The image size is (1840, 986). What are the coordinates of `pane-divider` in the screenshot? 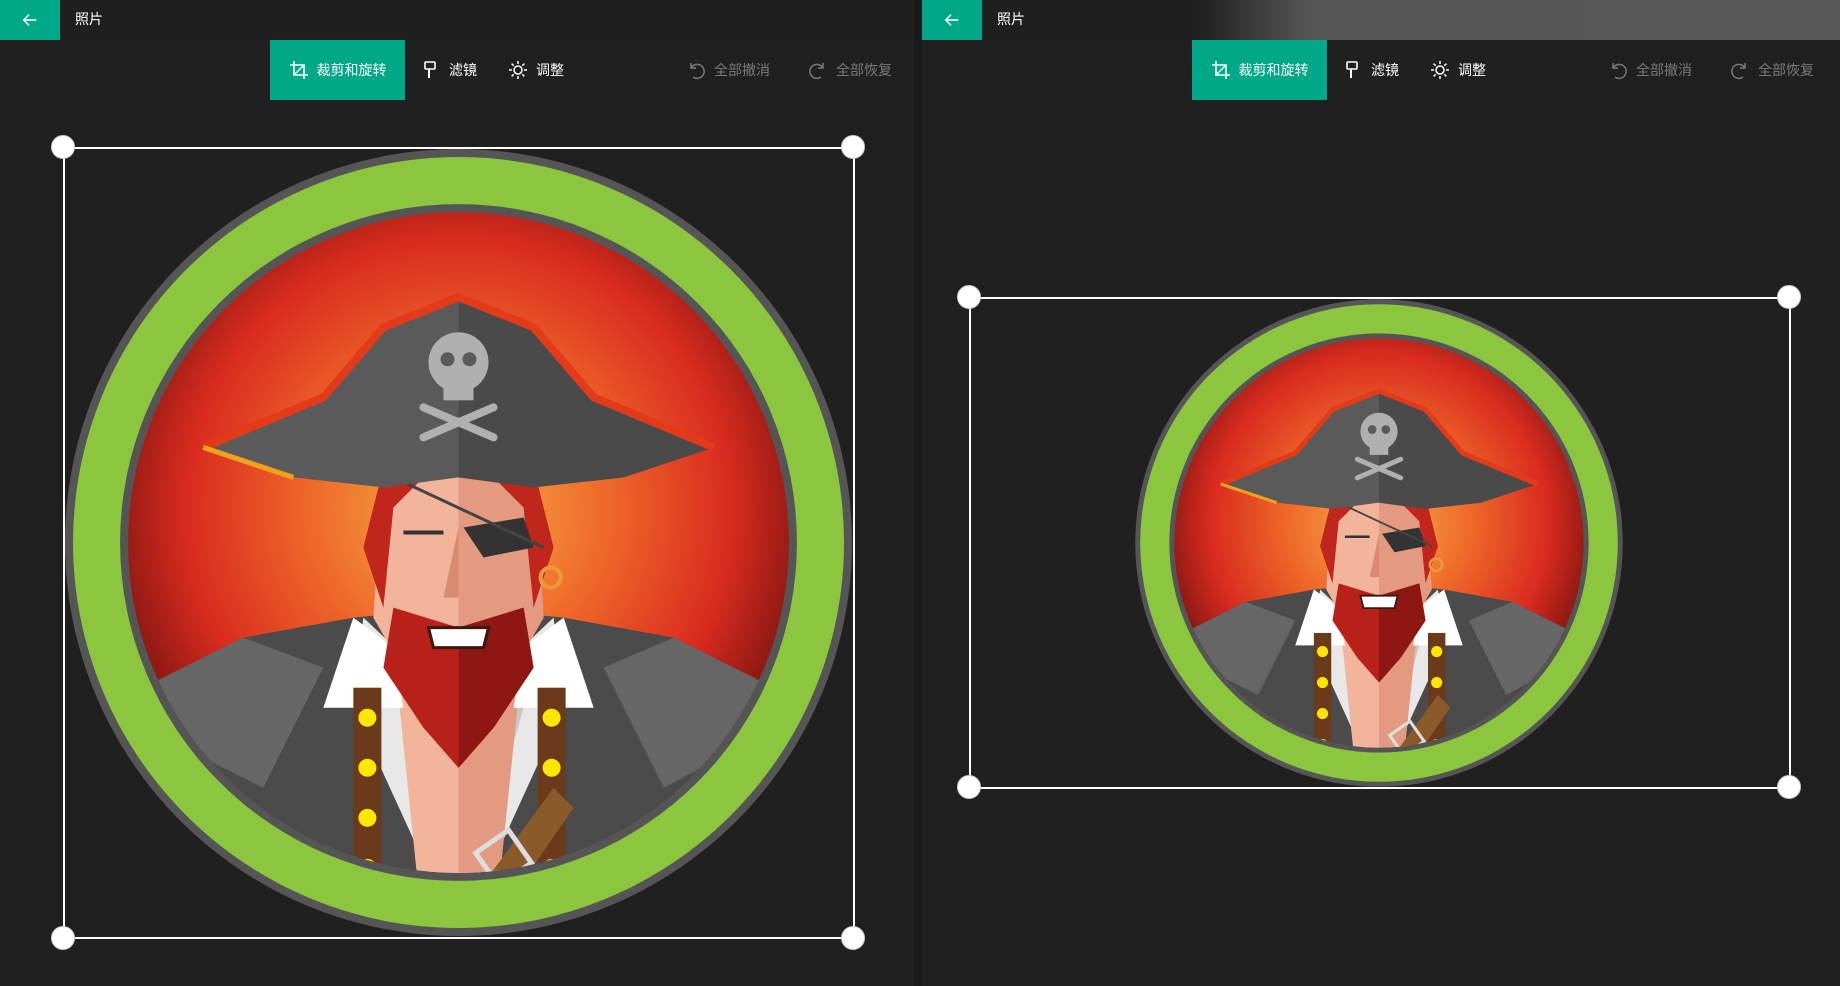 It's located at (918, 493).